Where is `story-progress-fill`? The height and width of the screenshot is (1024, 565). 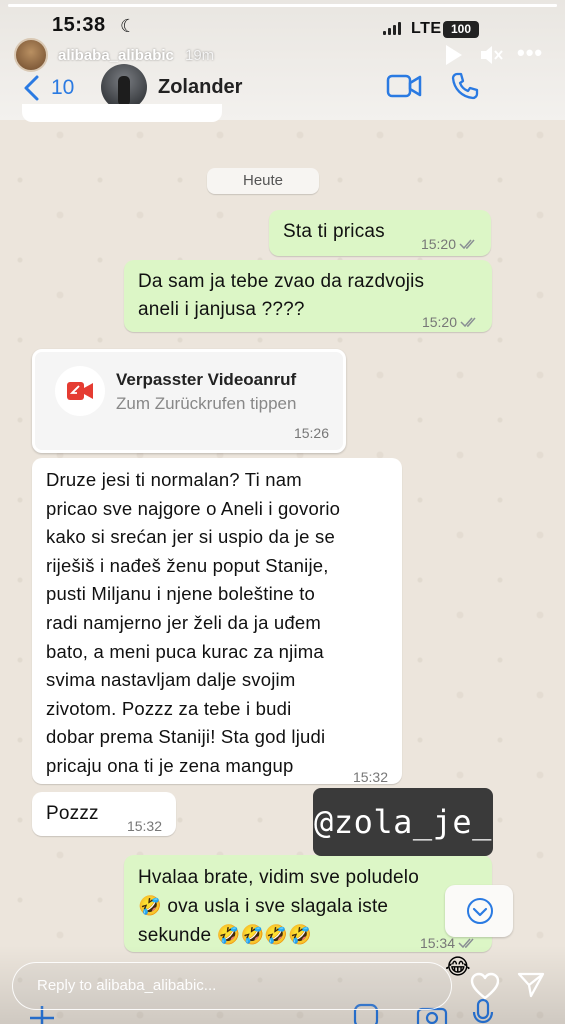
story-progress-fill is located at coordinates (282, 5).